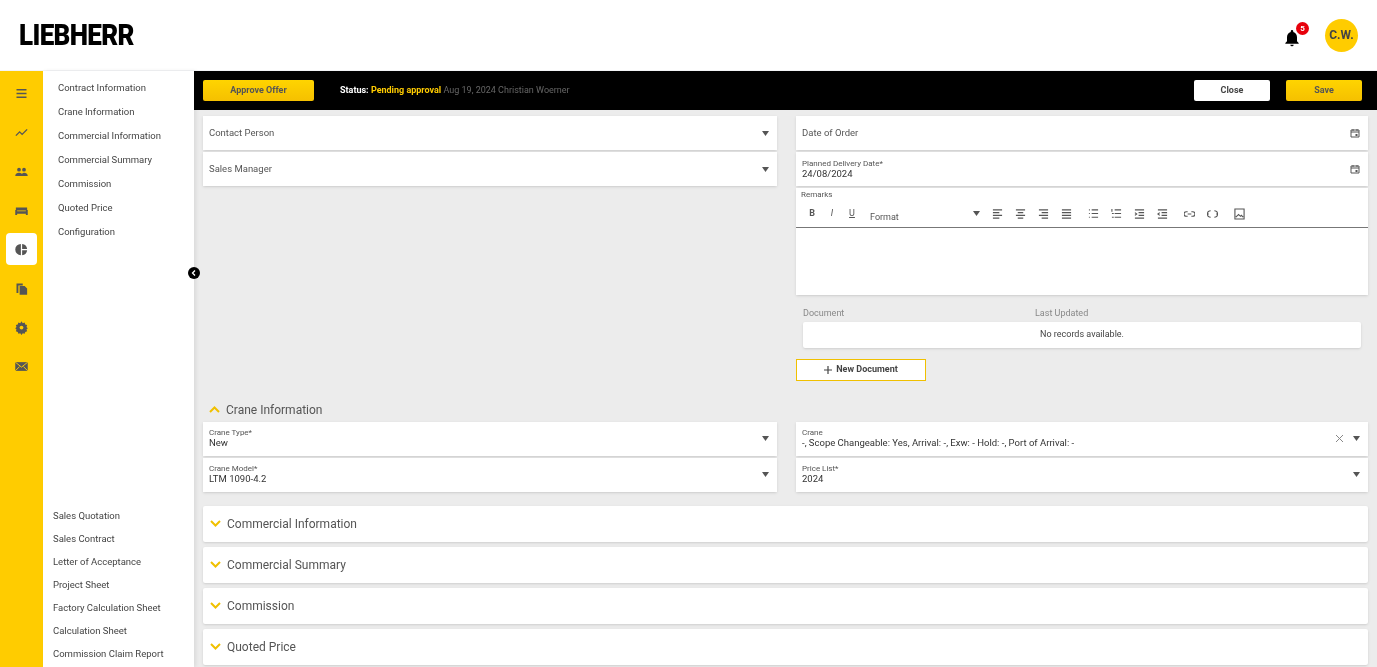 The height and width of the screenshot is (667, 1377). What do you see at coordinates (1139, 213) in the screenshot?
I see `indent-icon` at bounding box center [1139, 213].